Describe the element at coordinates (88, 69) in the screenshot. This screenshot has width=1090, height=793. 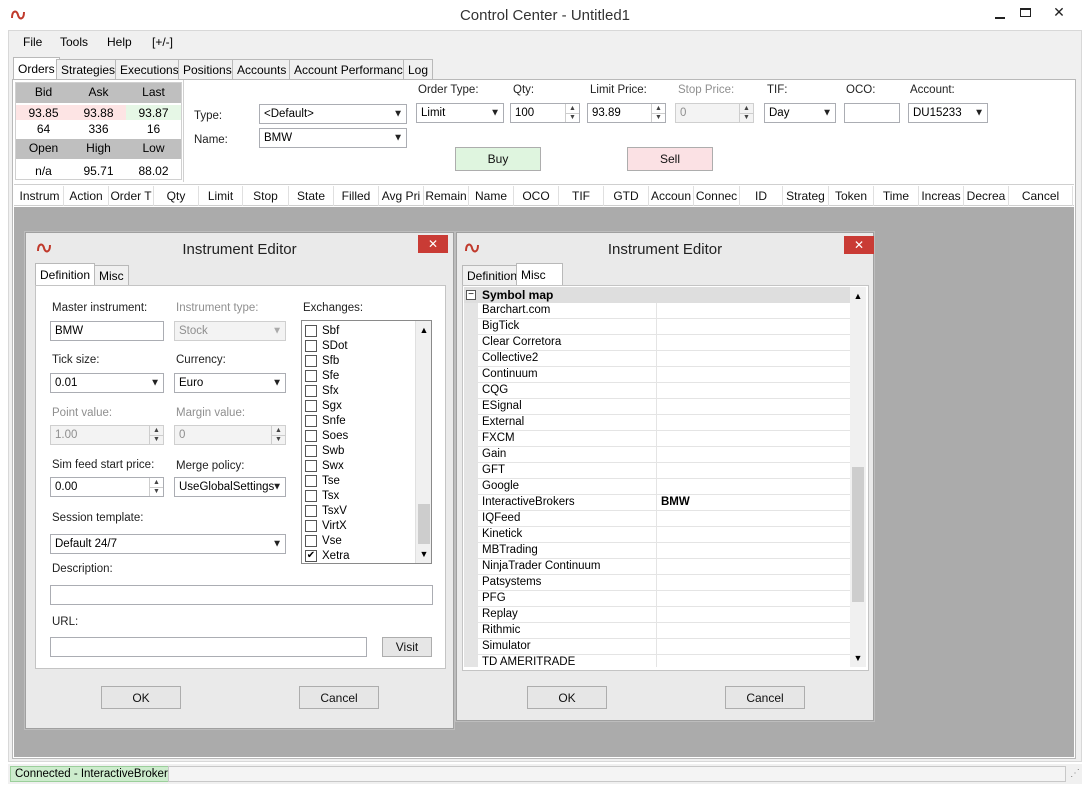
I see `tab-strategies: Strategies` at that location.